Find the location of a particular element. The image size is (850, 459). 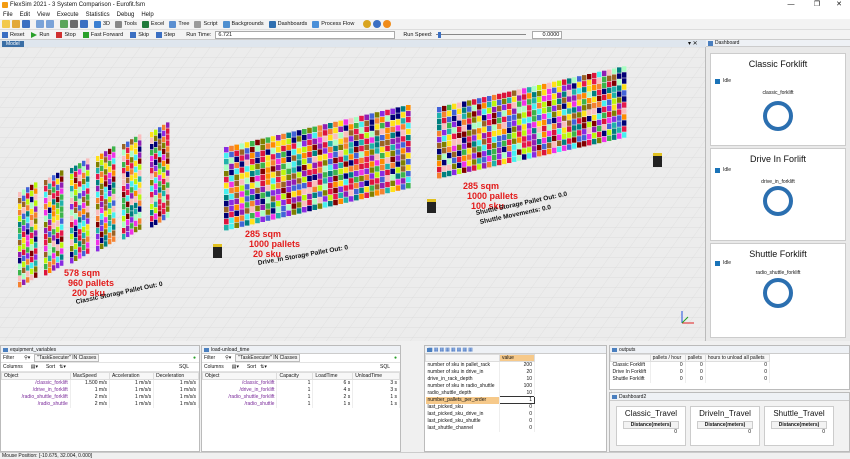

col-header: UnloadTime is located at coordinates (376, 376).